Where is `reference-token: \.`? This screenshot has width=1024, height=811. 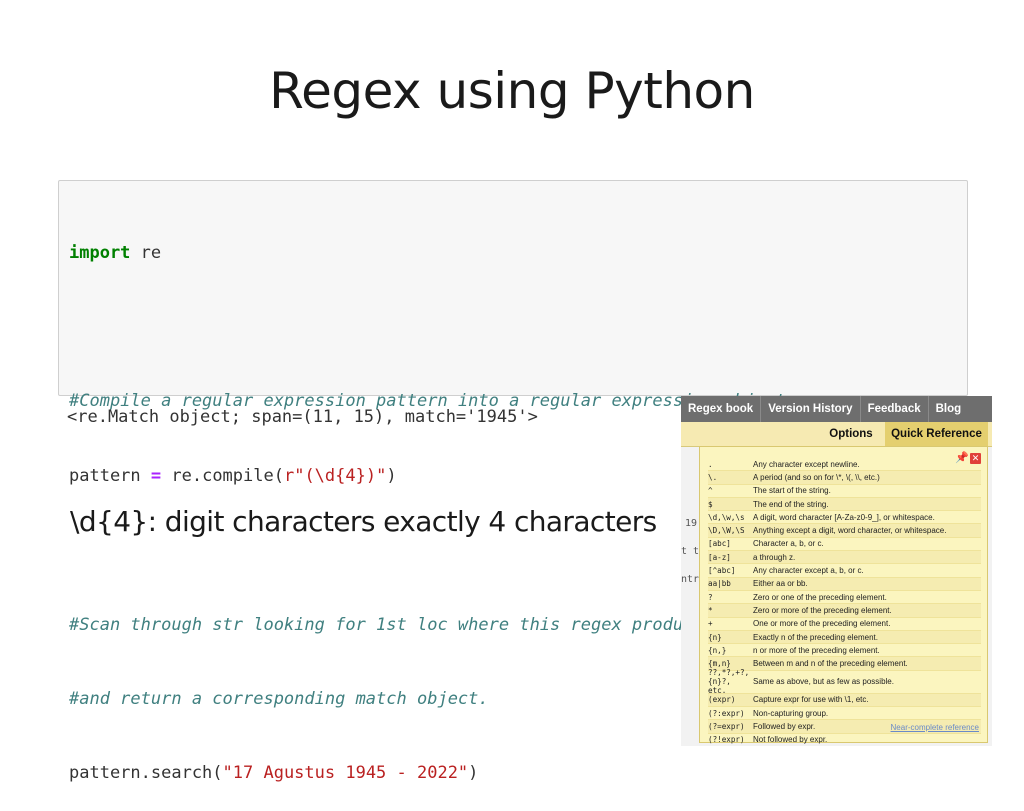
reference-token: \. is located at coordinates (713, 477).